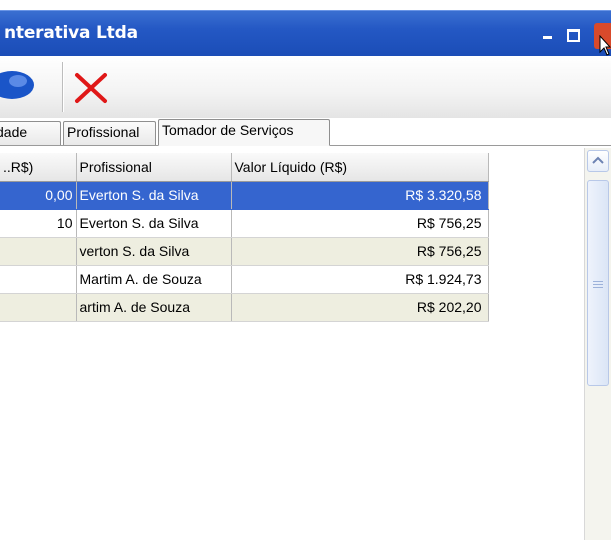 The image size is (611, 540). Describe the element at coordinates (18, 85) in the screenshot. I see `globe-icon` at that location.